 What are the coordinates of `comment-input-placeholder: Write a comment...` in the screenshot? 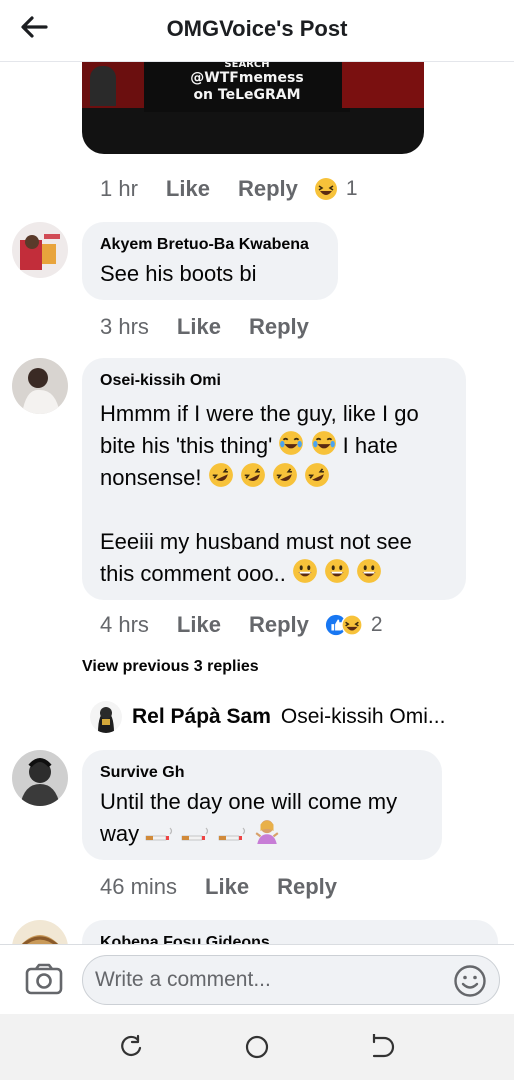 It's located at (183, 979).